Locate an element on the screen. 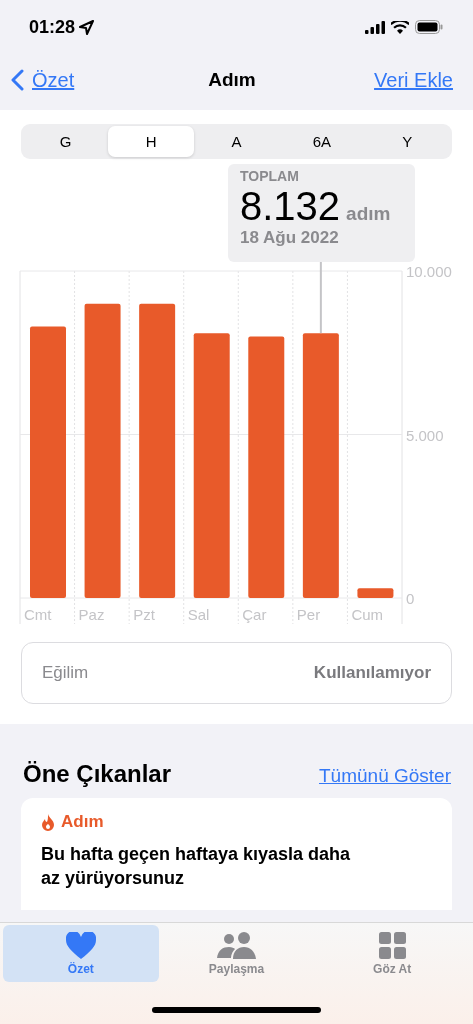 The image size is (473, 1024). add-data-link: Veri Ekle is located at coordinates (413, 80).